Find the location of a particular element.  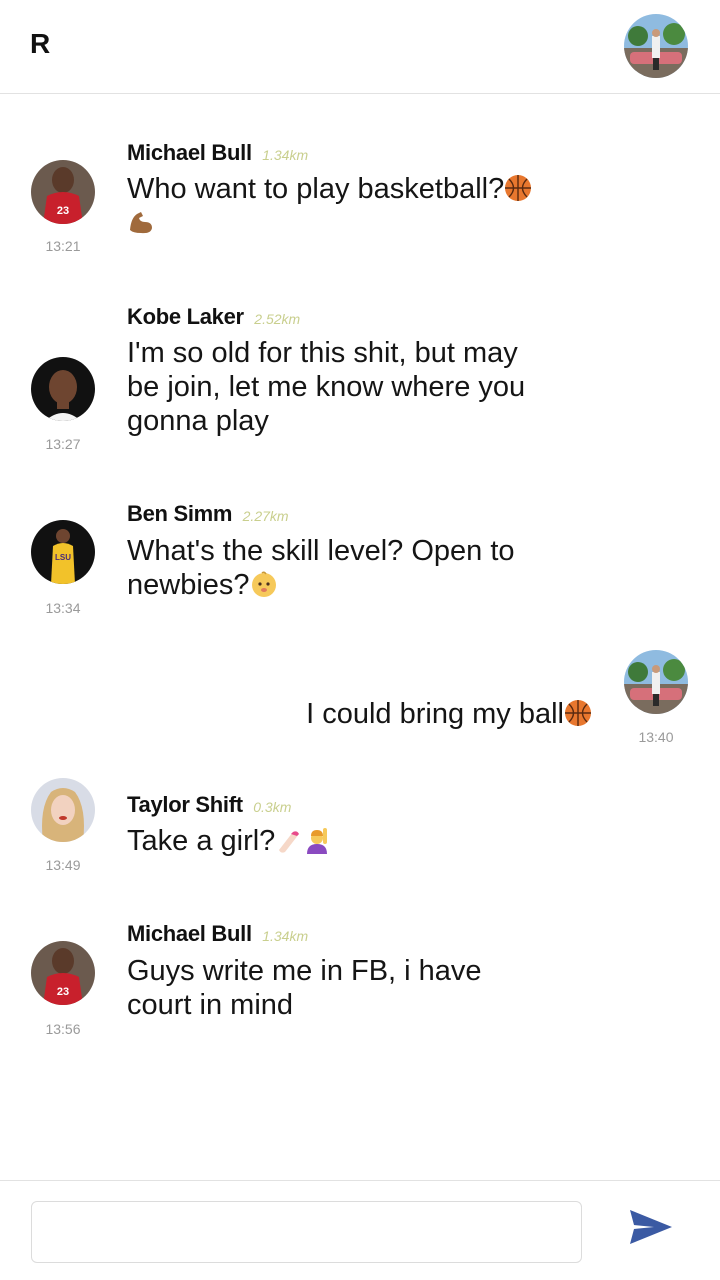

me-avatar-icon is located at coordinates (656, 682).